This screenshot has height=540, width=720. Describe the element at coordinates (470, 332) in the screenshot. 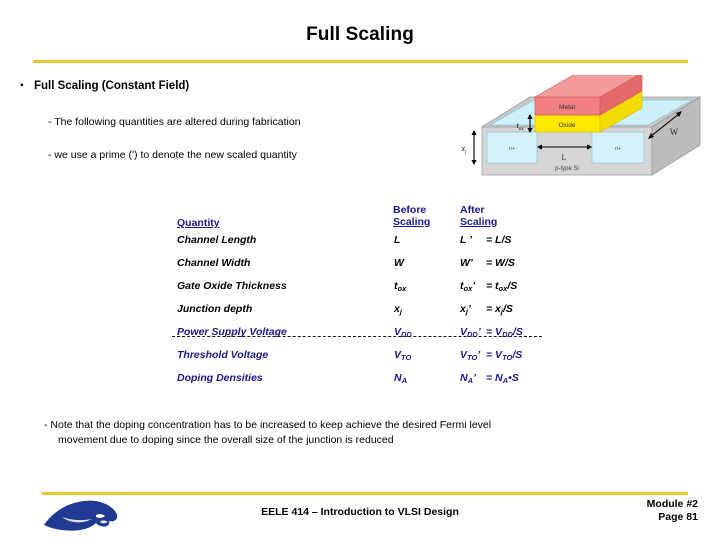

I see `row-after-lhs: VDD’` at that location.